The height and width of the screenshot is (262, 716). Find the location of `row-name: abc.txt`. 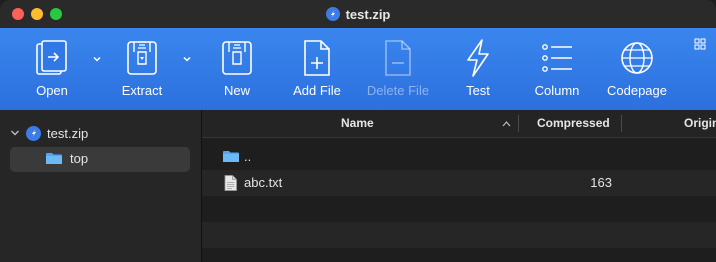

row-name: abc.txt is located at coordinates (263, 182).